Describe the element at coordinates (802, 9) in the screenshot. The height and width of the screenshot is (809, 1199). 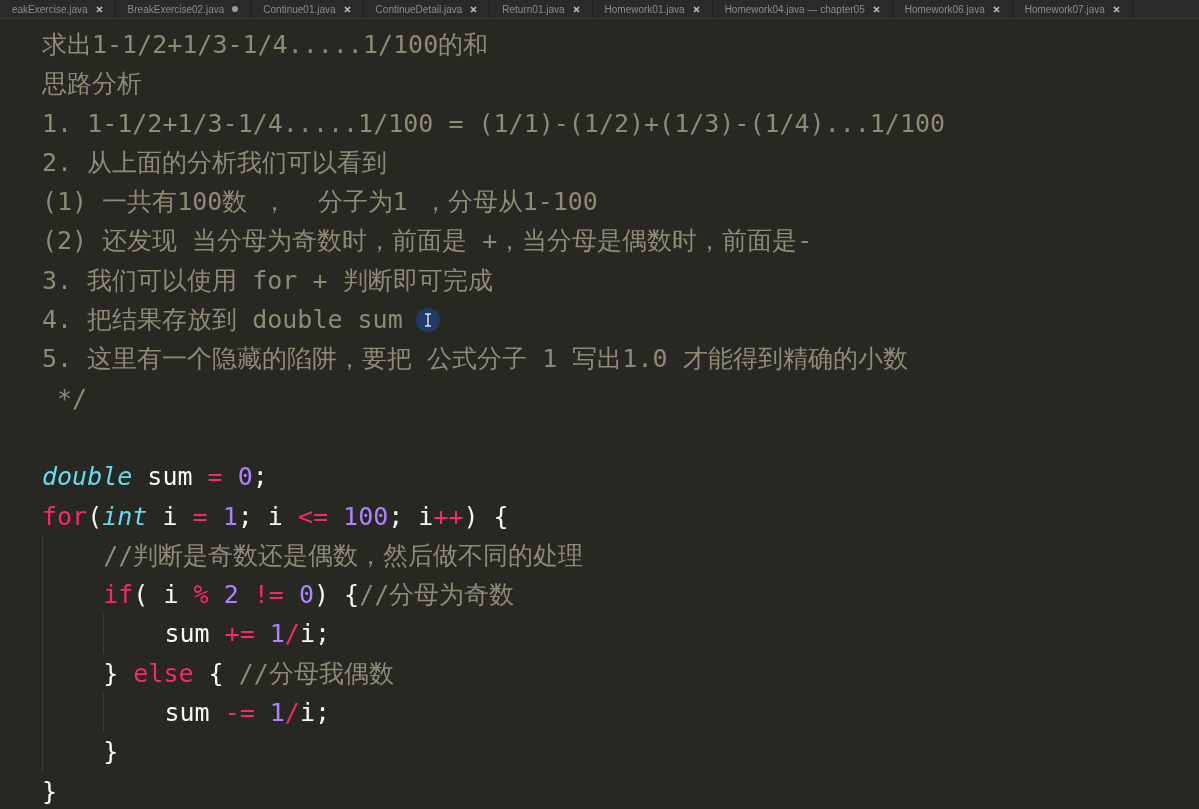
I see `file-tab: Homework04.java — chapter05` at that location.